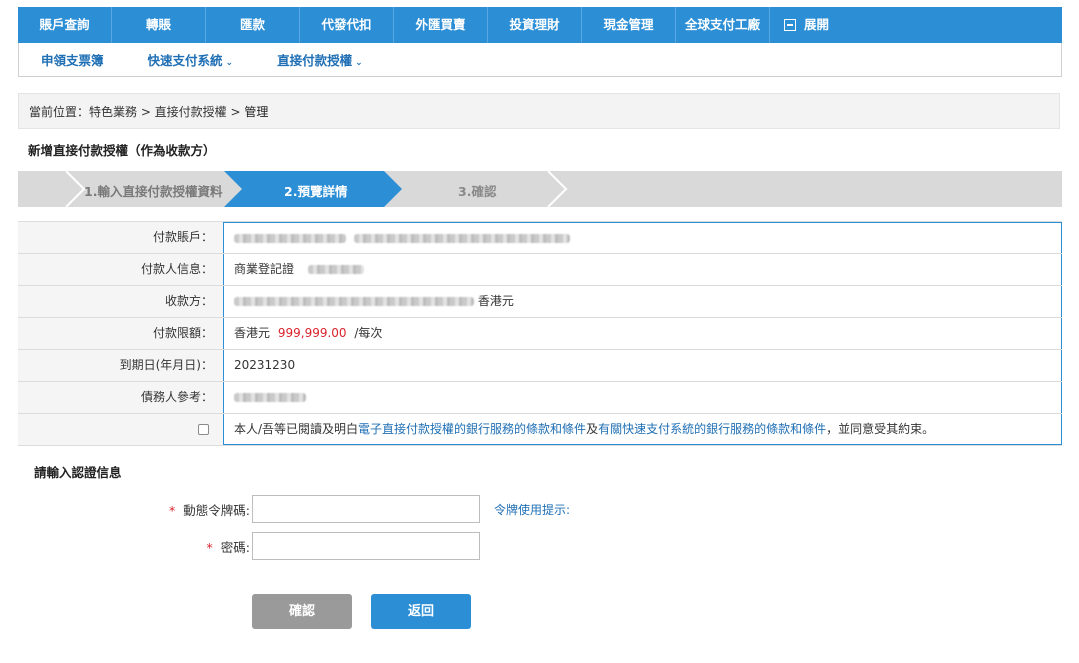 The image size is (1079, 663). I want to click on row-expiry: 到期日(年月日)： 20231230, so click(540, 366).